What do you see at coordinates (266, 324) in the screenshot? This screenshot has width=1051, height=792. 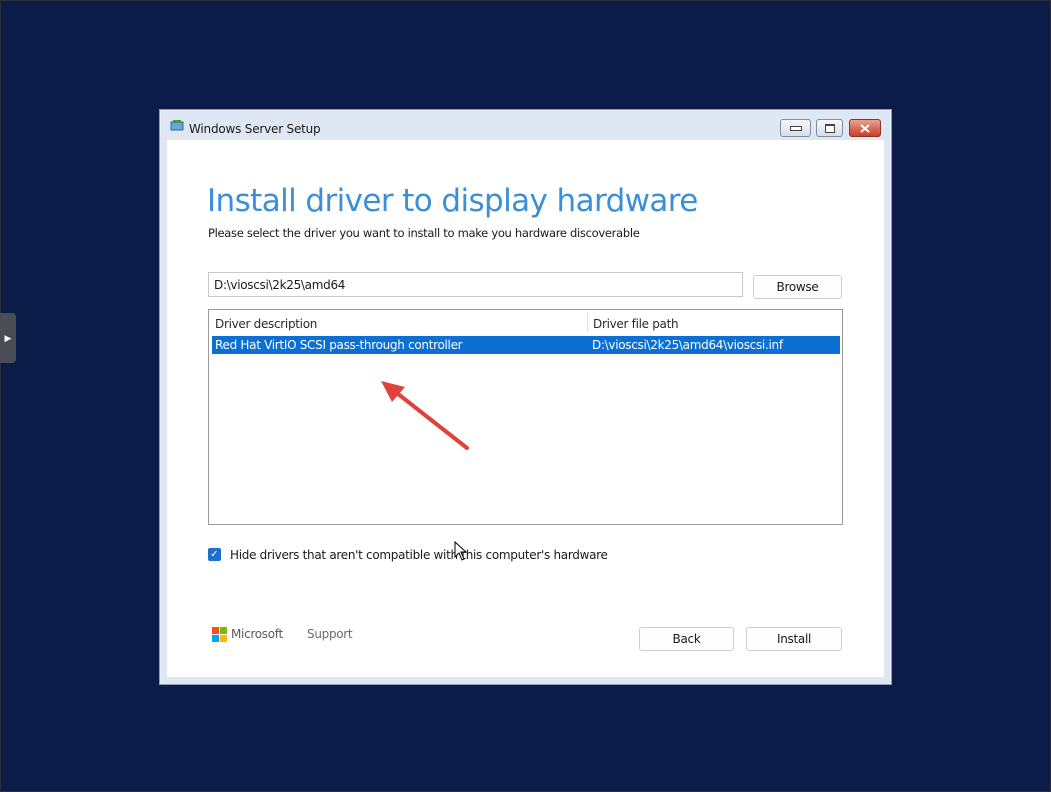 I see `column-header-description: Driver description` at bounding box center [266, 324].